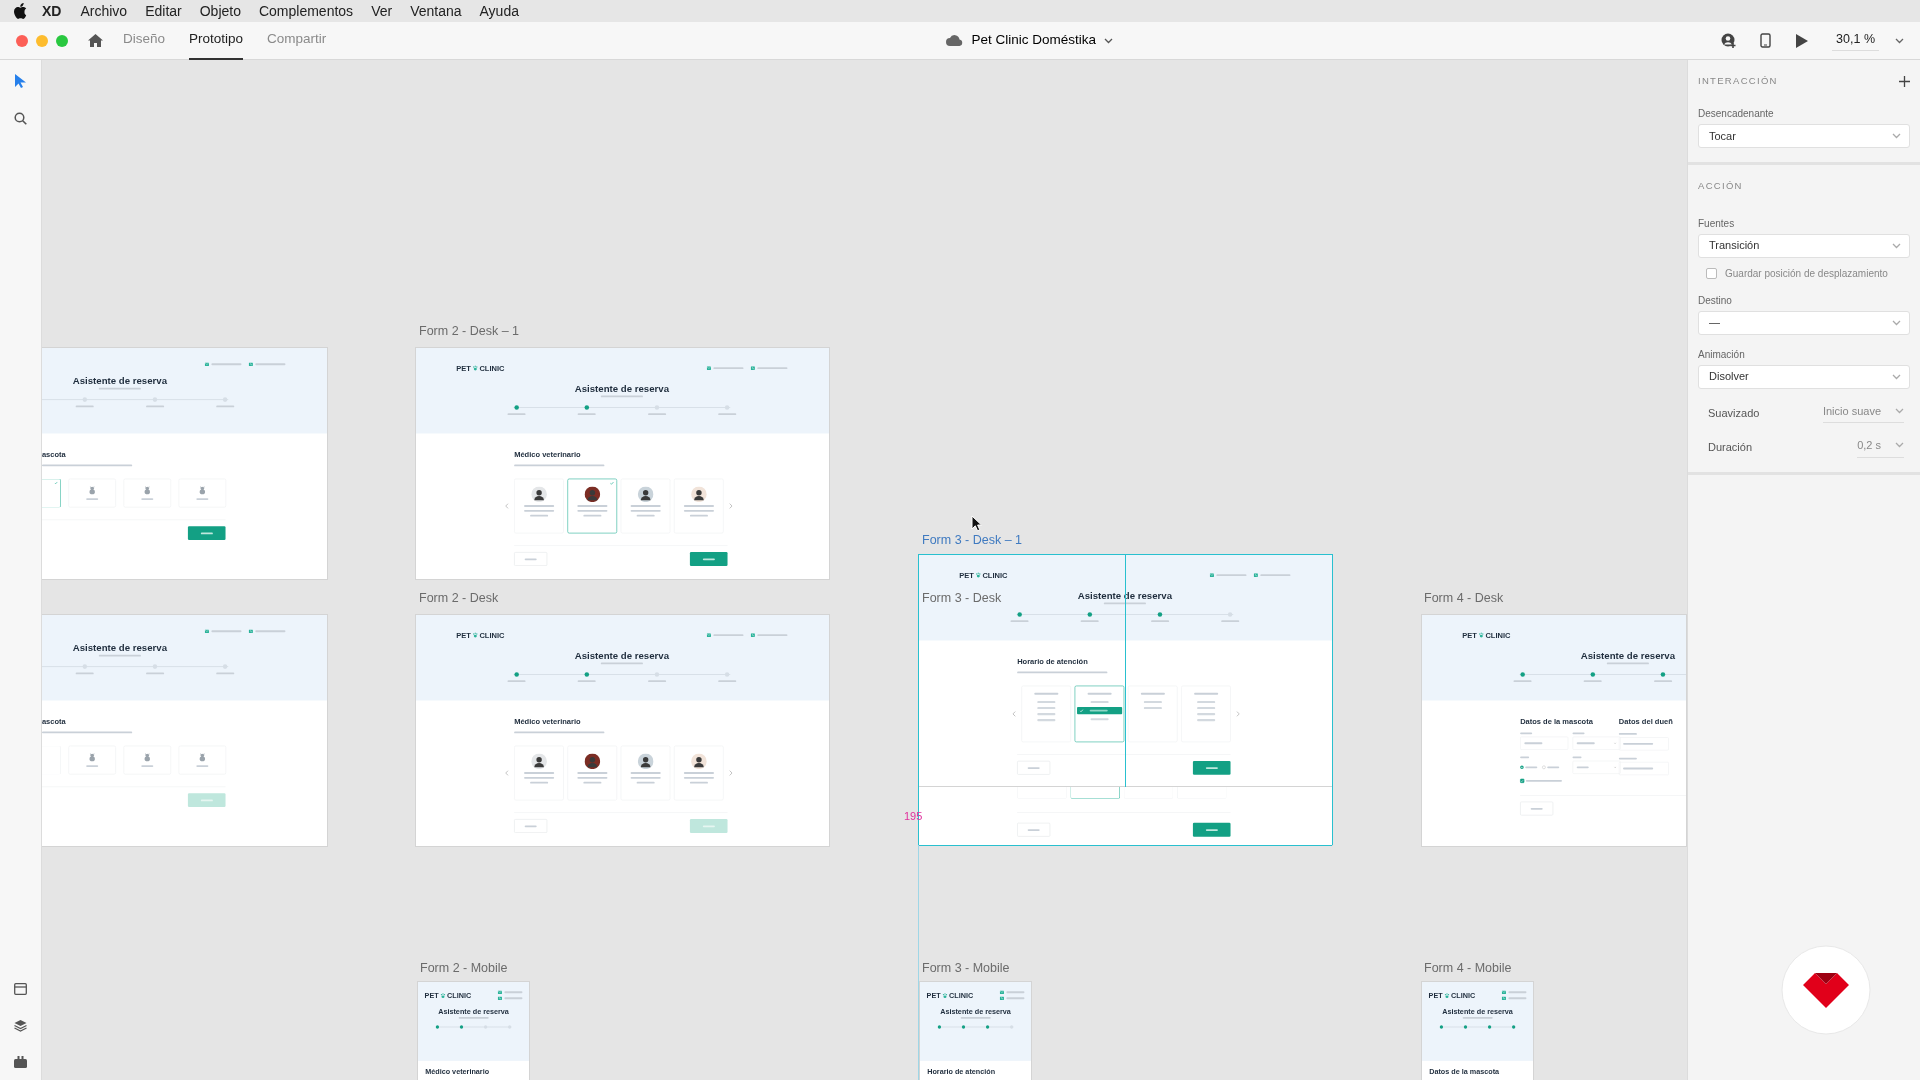 This screenshot has width=1920, height=1080. I want to click on artboard-label: Form 2 - Mobile, so click(464, 968).